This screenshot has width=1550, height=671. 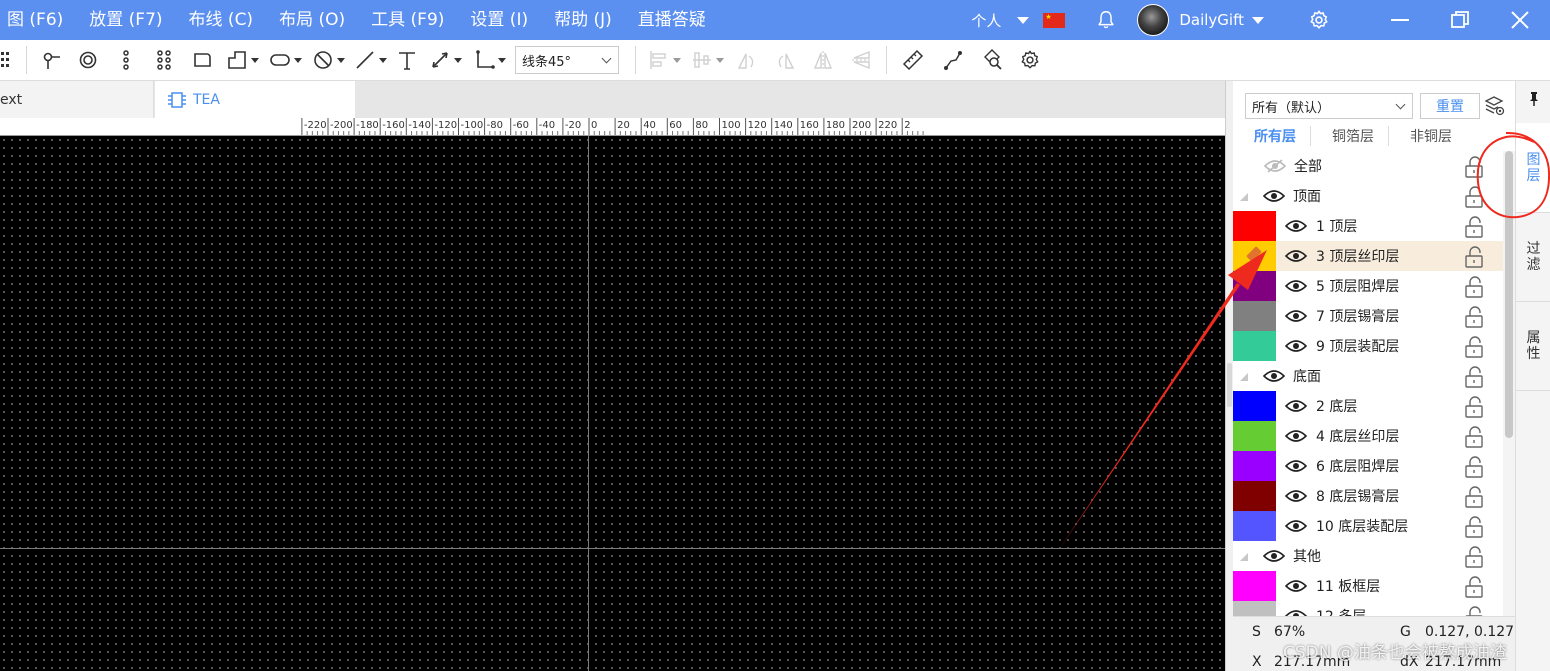 What do you see at coordinates (1460, 20) in the screenshot?
I see `maximize-button` at bounding box center [1460, 20].